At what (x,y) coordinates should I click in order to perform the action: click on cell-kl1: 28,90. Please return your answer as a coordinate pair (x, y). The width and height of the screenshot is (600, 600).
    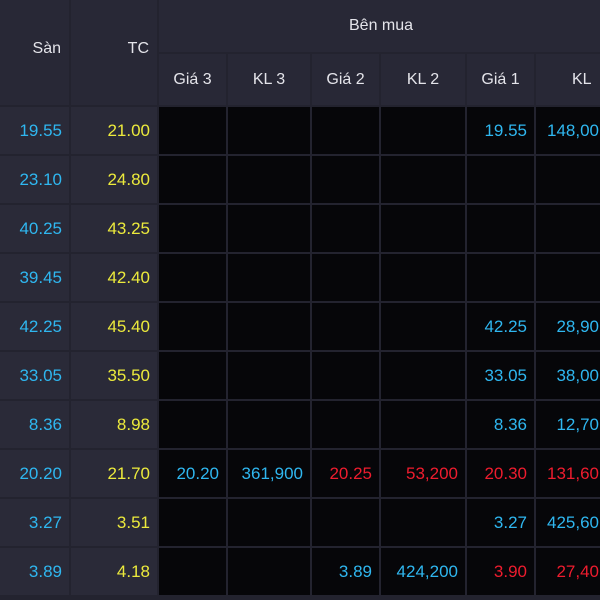
    Looking at the image, I should click on (568, 326).